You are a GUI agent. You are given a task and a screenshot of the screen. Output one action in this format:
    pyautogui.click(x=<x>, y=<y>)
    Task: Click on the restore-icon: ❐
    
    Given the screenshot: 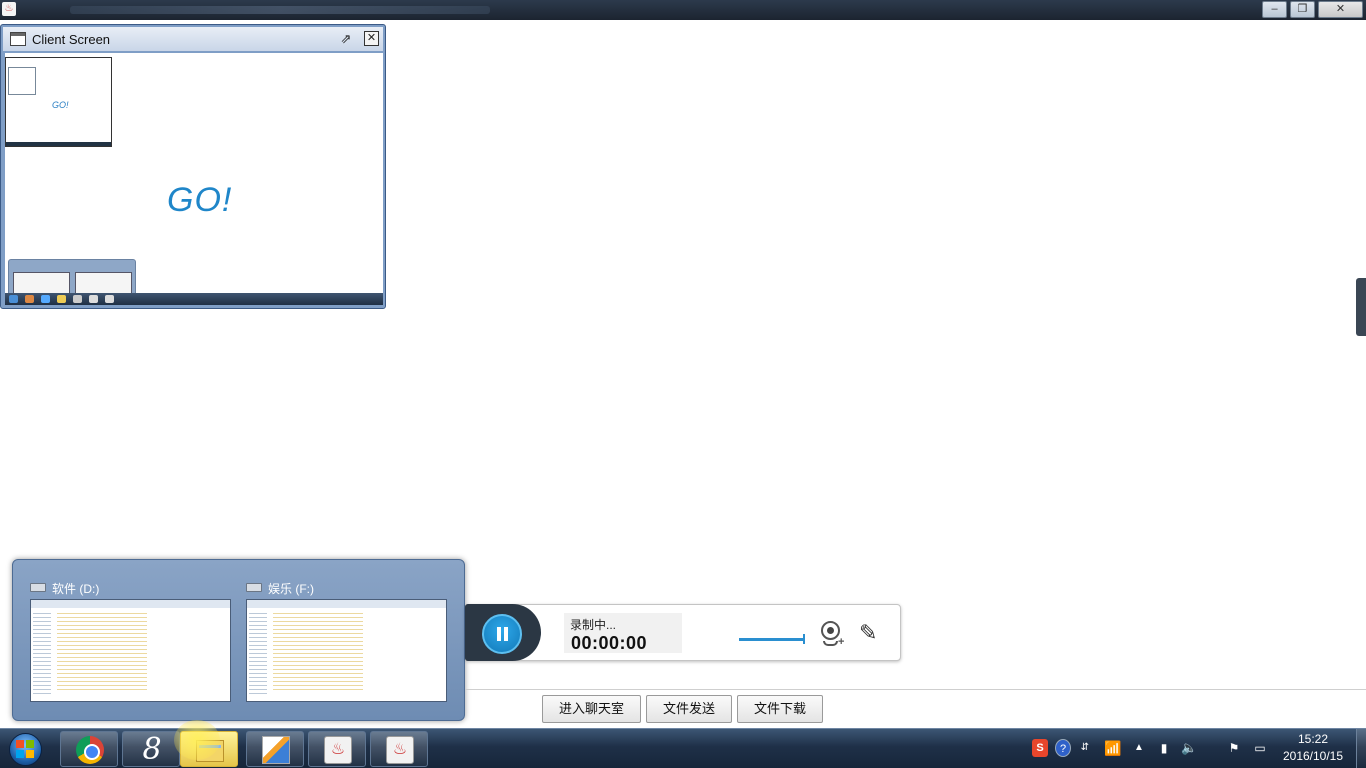 What is the action you would take?
    pyautogui.click(x=1302, y=9)
    